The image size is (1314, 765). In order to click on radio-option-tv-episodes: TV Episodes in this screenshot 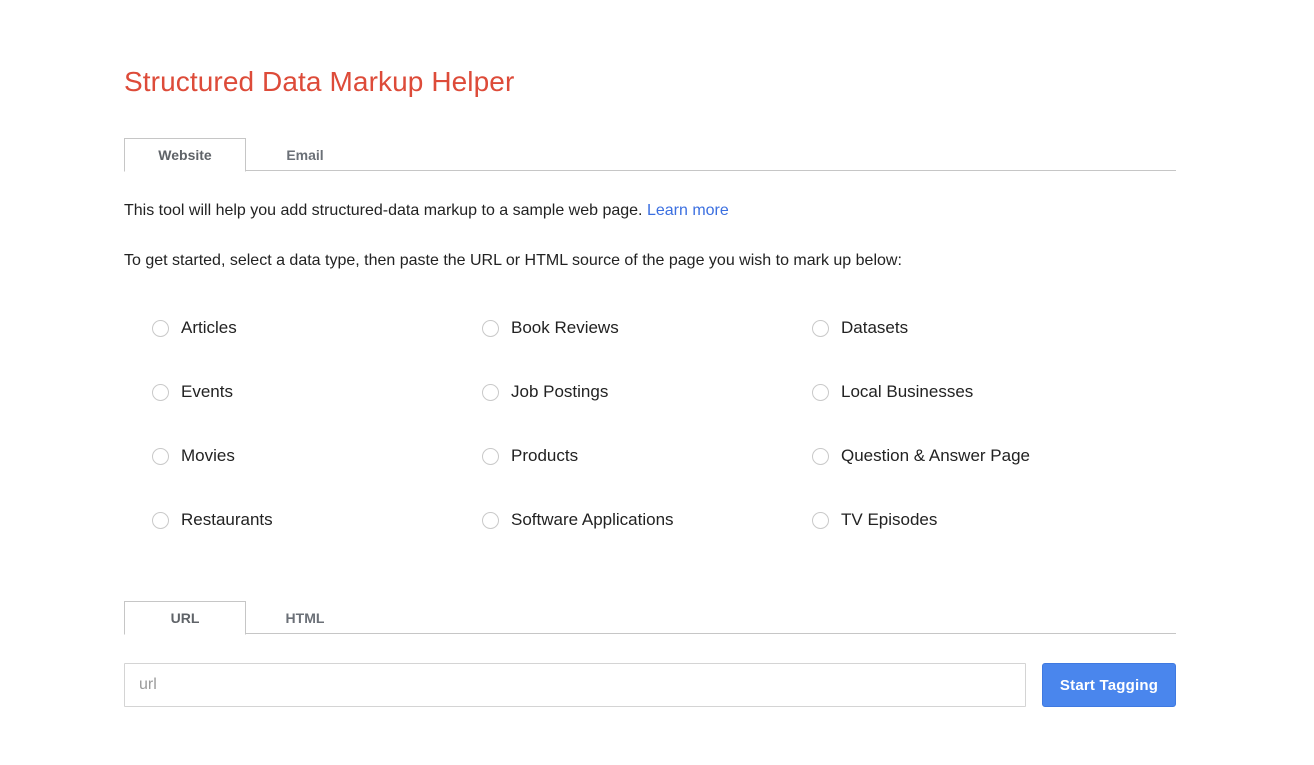, I will do `click(994, 520)`.